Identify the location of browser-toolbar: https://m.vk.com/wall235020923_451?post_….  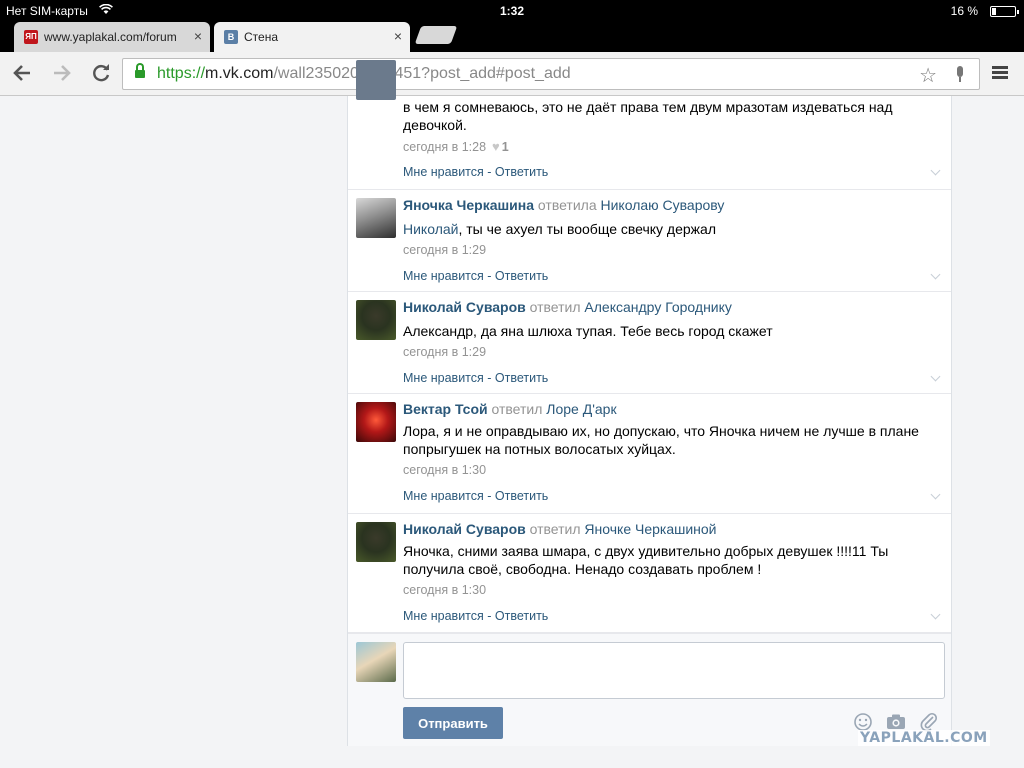
(512, 74).